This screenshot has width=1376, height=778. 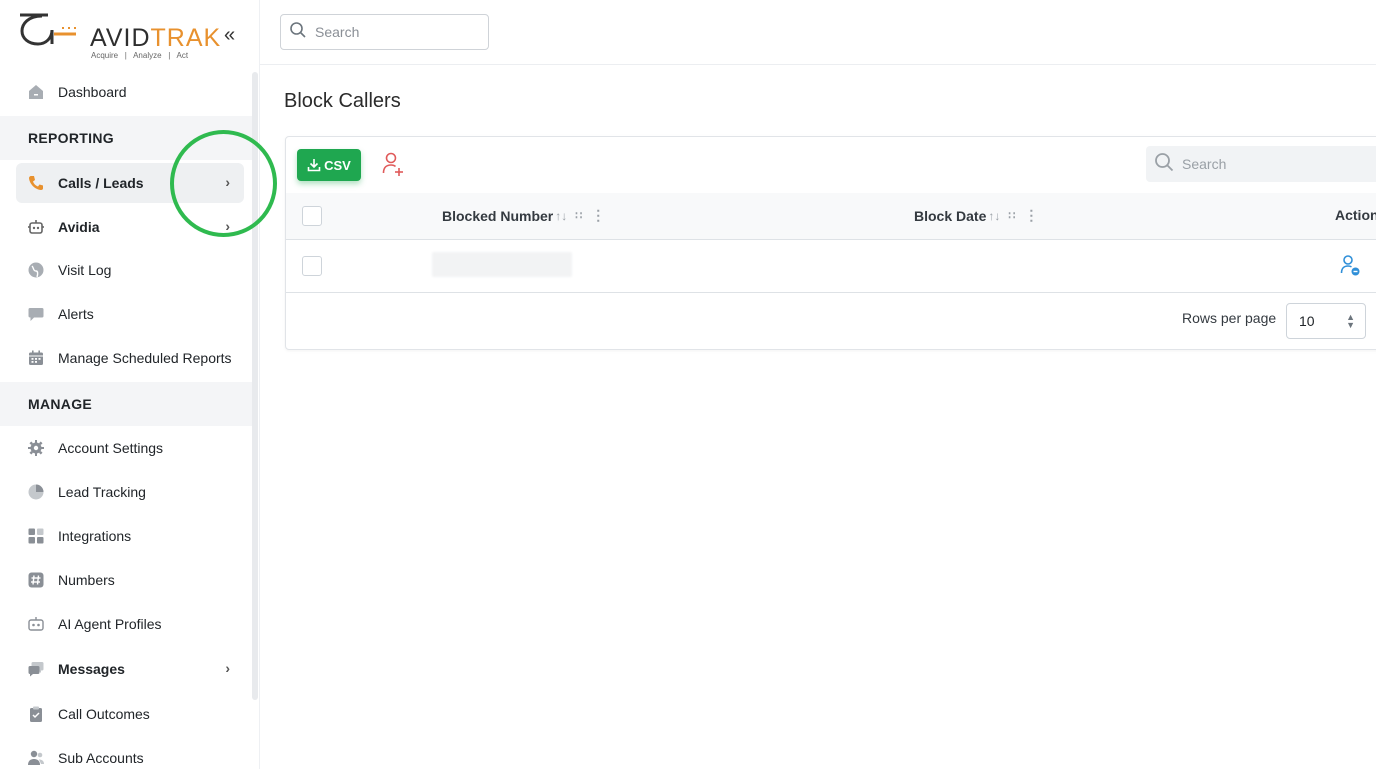 What do you see at coordinates (48, 29) in the screenshot?
I see `avidtrak-logo-mark` at bounding box center [48, 29].